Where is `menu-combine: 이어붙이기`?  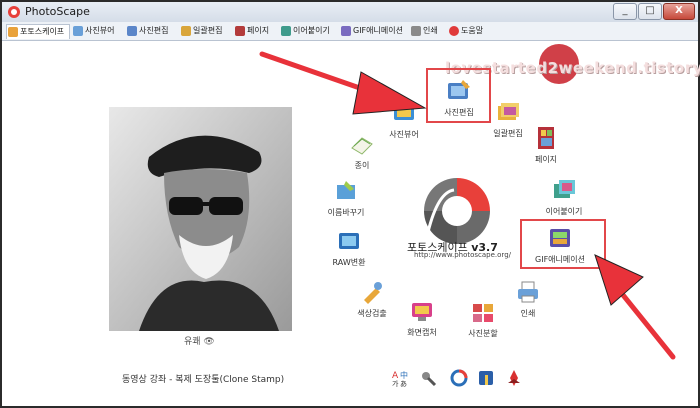
menu-combine: 이어붙이기 is located at coordinates (564, 196).